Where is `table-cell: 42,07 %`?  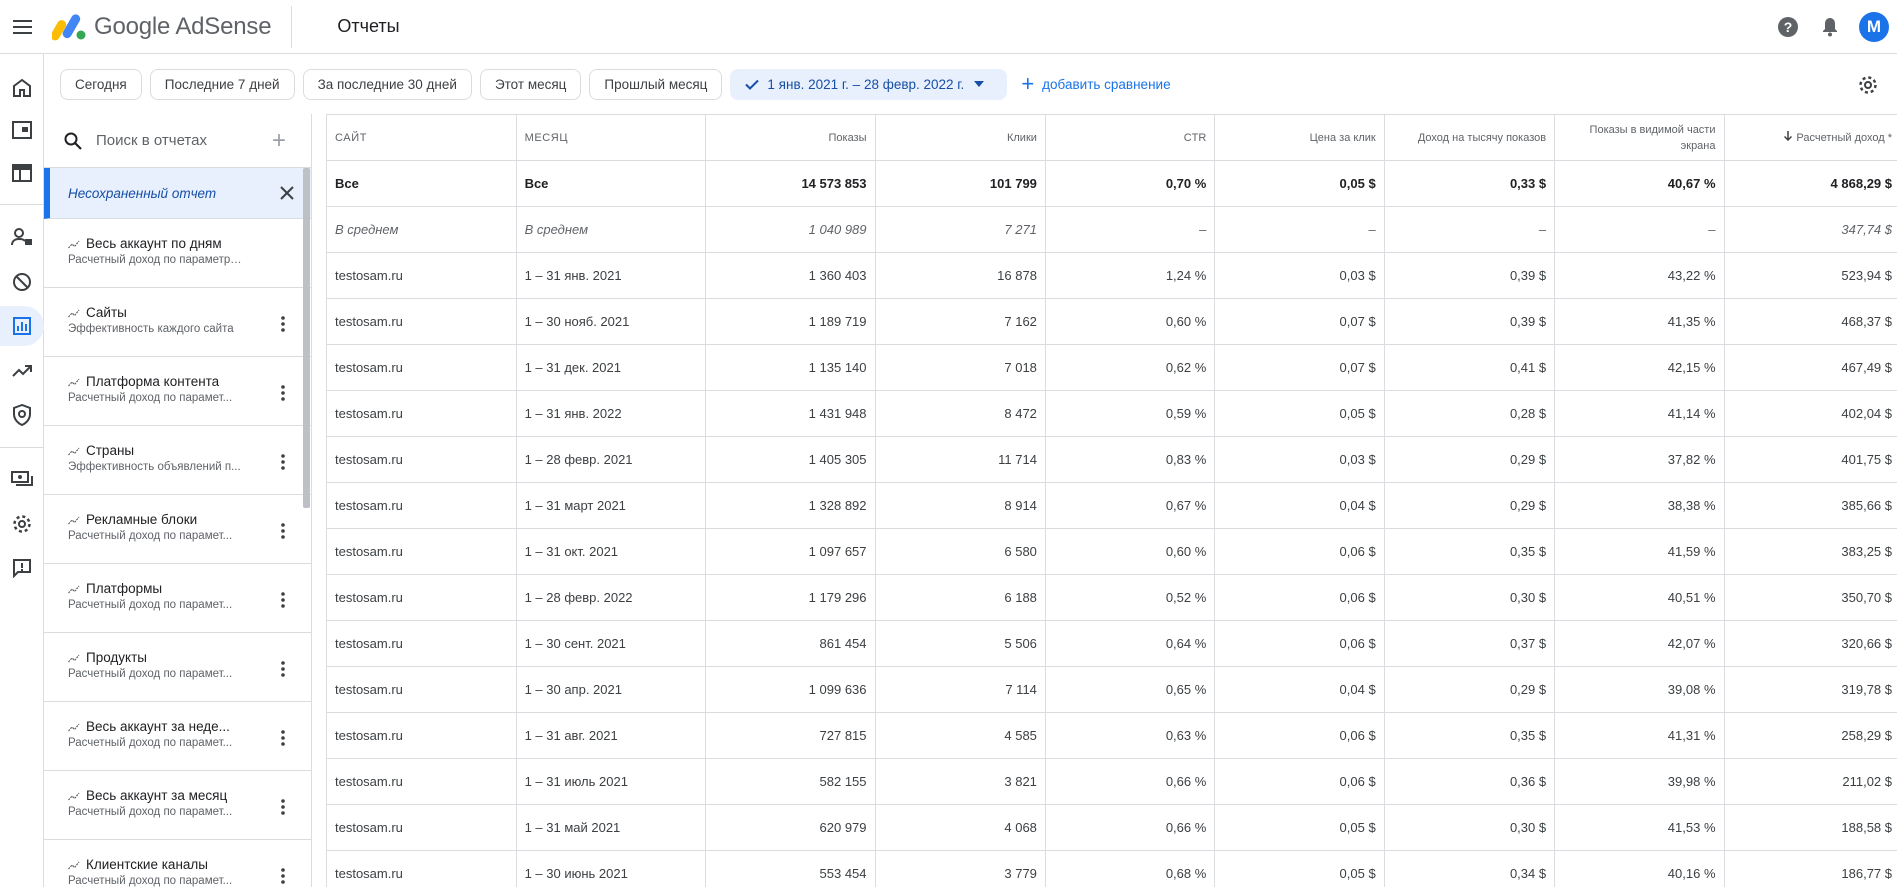 table-cell: 42,07 % is located at coordinates (1639, 643).